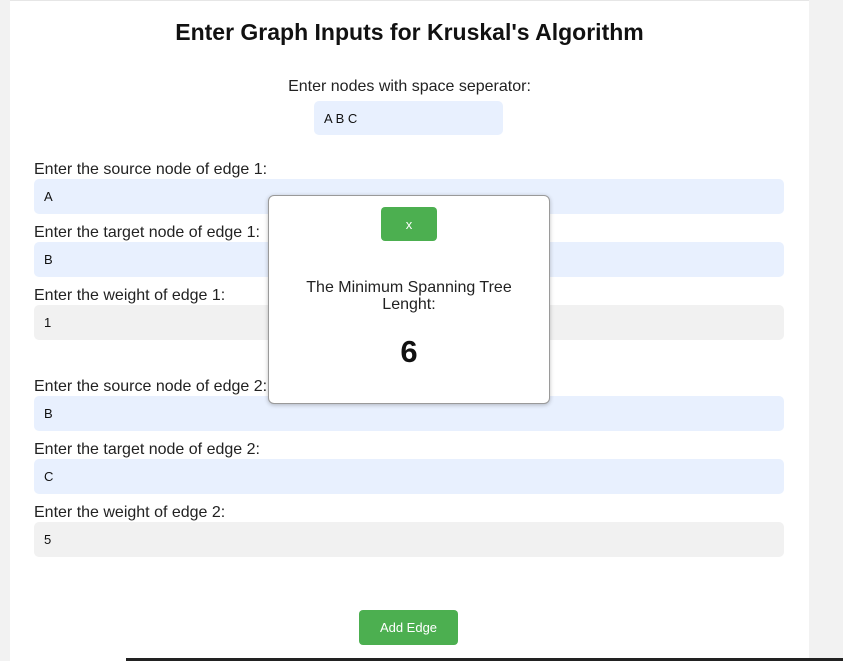  What do you see at coordinates (151, 169) in the screenshot?
I see `edge-1-source-label: Enter the source node of edge 1:` at bounding box center [151, 169].